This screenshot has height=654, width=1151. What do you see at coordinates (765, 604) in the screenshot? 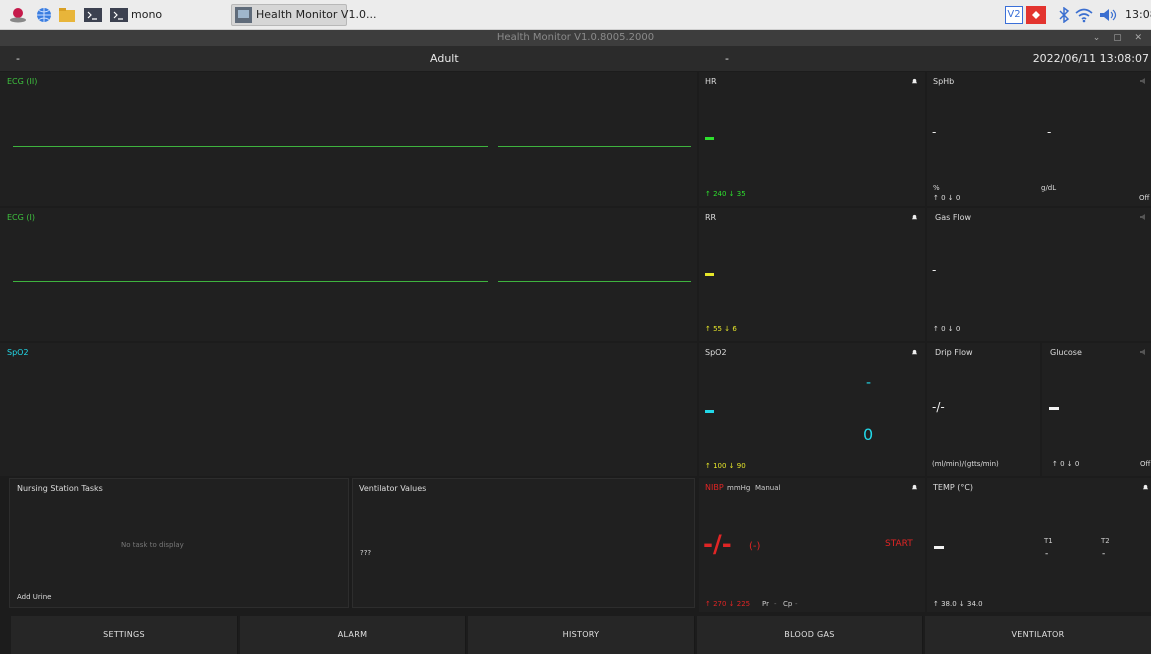
I see `nibp-pr-label: Pr` at bounding box center [765, 604].